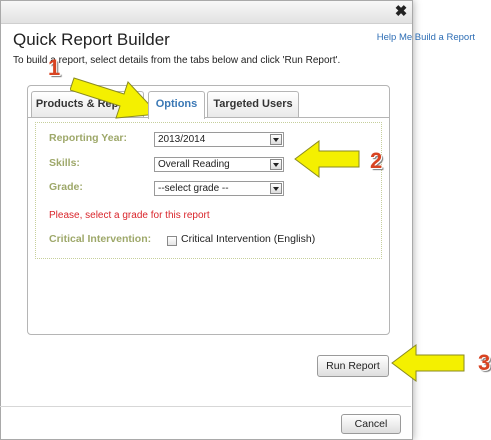  What do you see at coordinates (100, 239) in the screenshot?
I see `critical-intervention-label: Critical Intervention:` at bounding box center [100, 239].